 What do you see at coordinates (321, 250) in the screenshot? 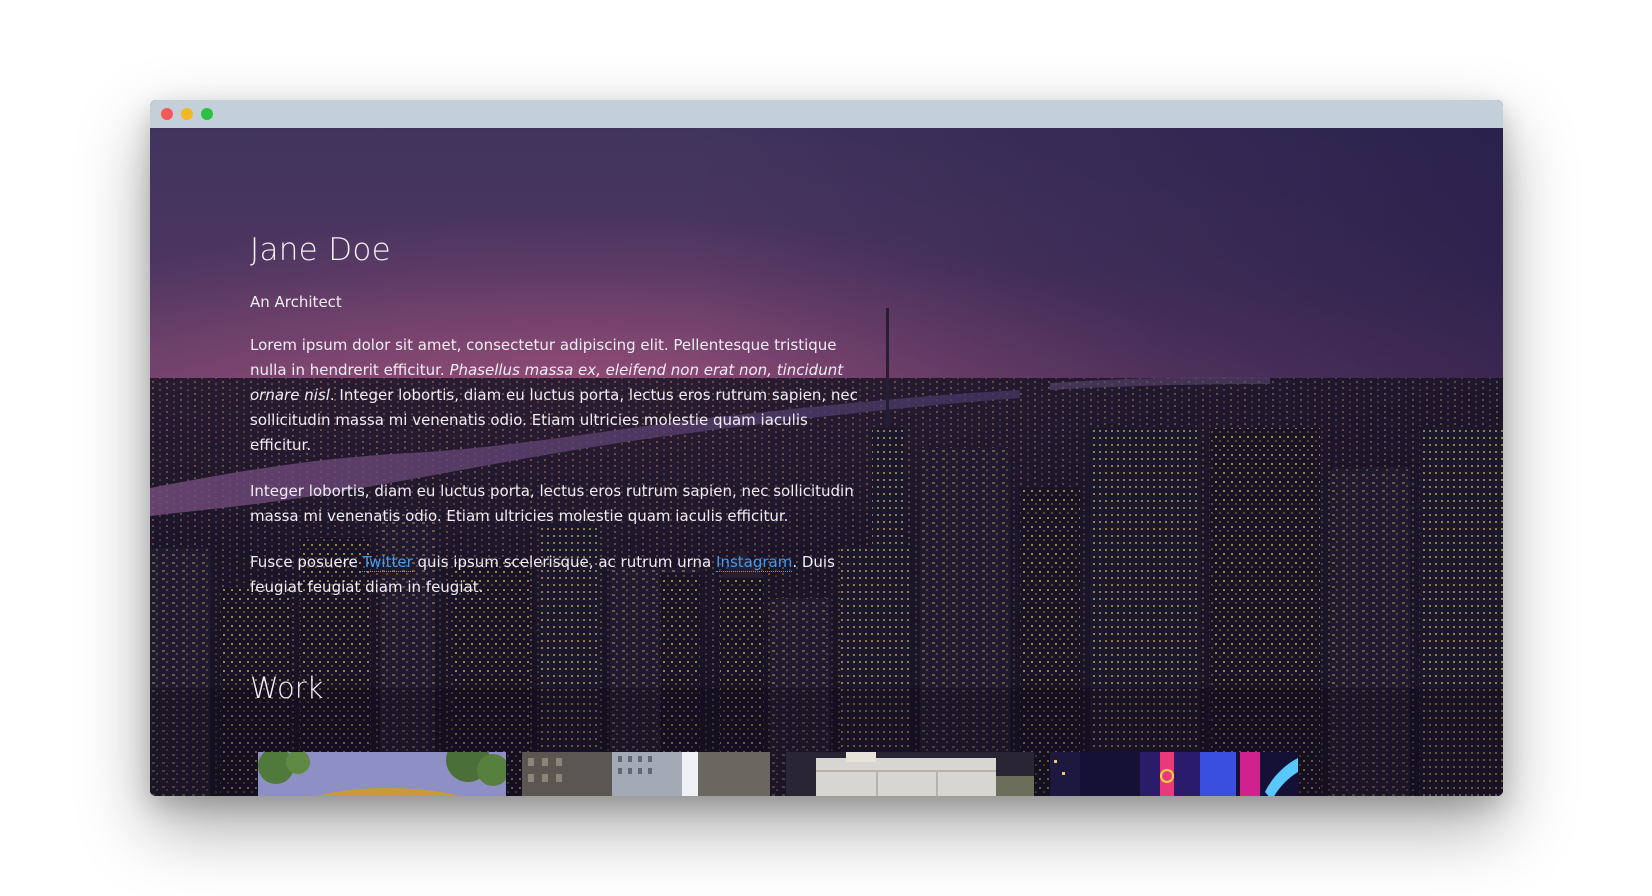
I see `page-title: Jane Doe` at bounding box center [321, 250].